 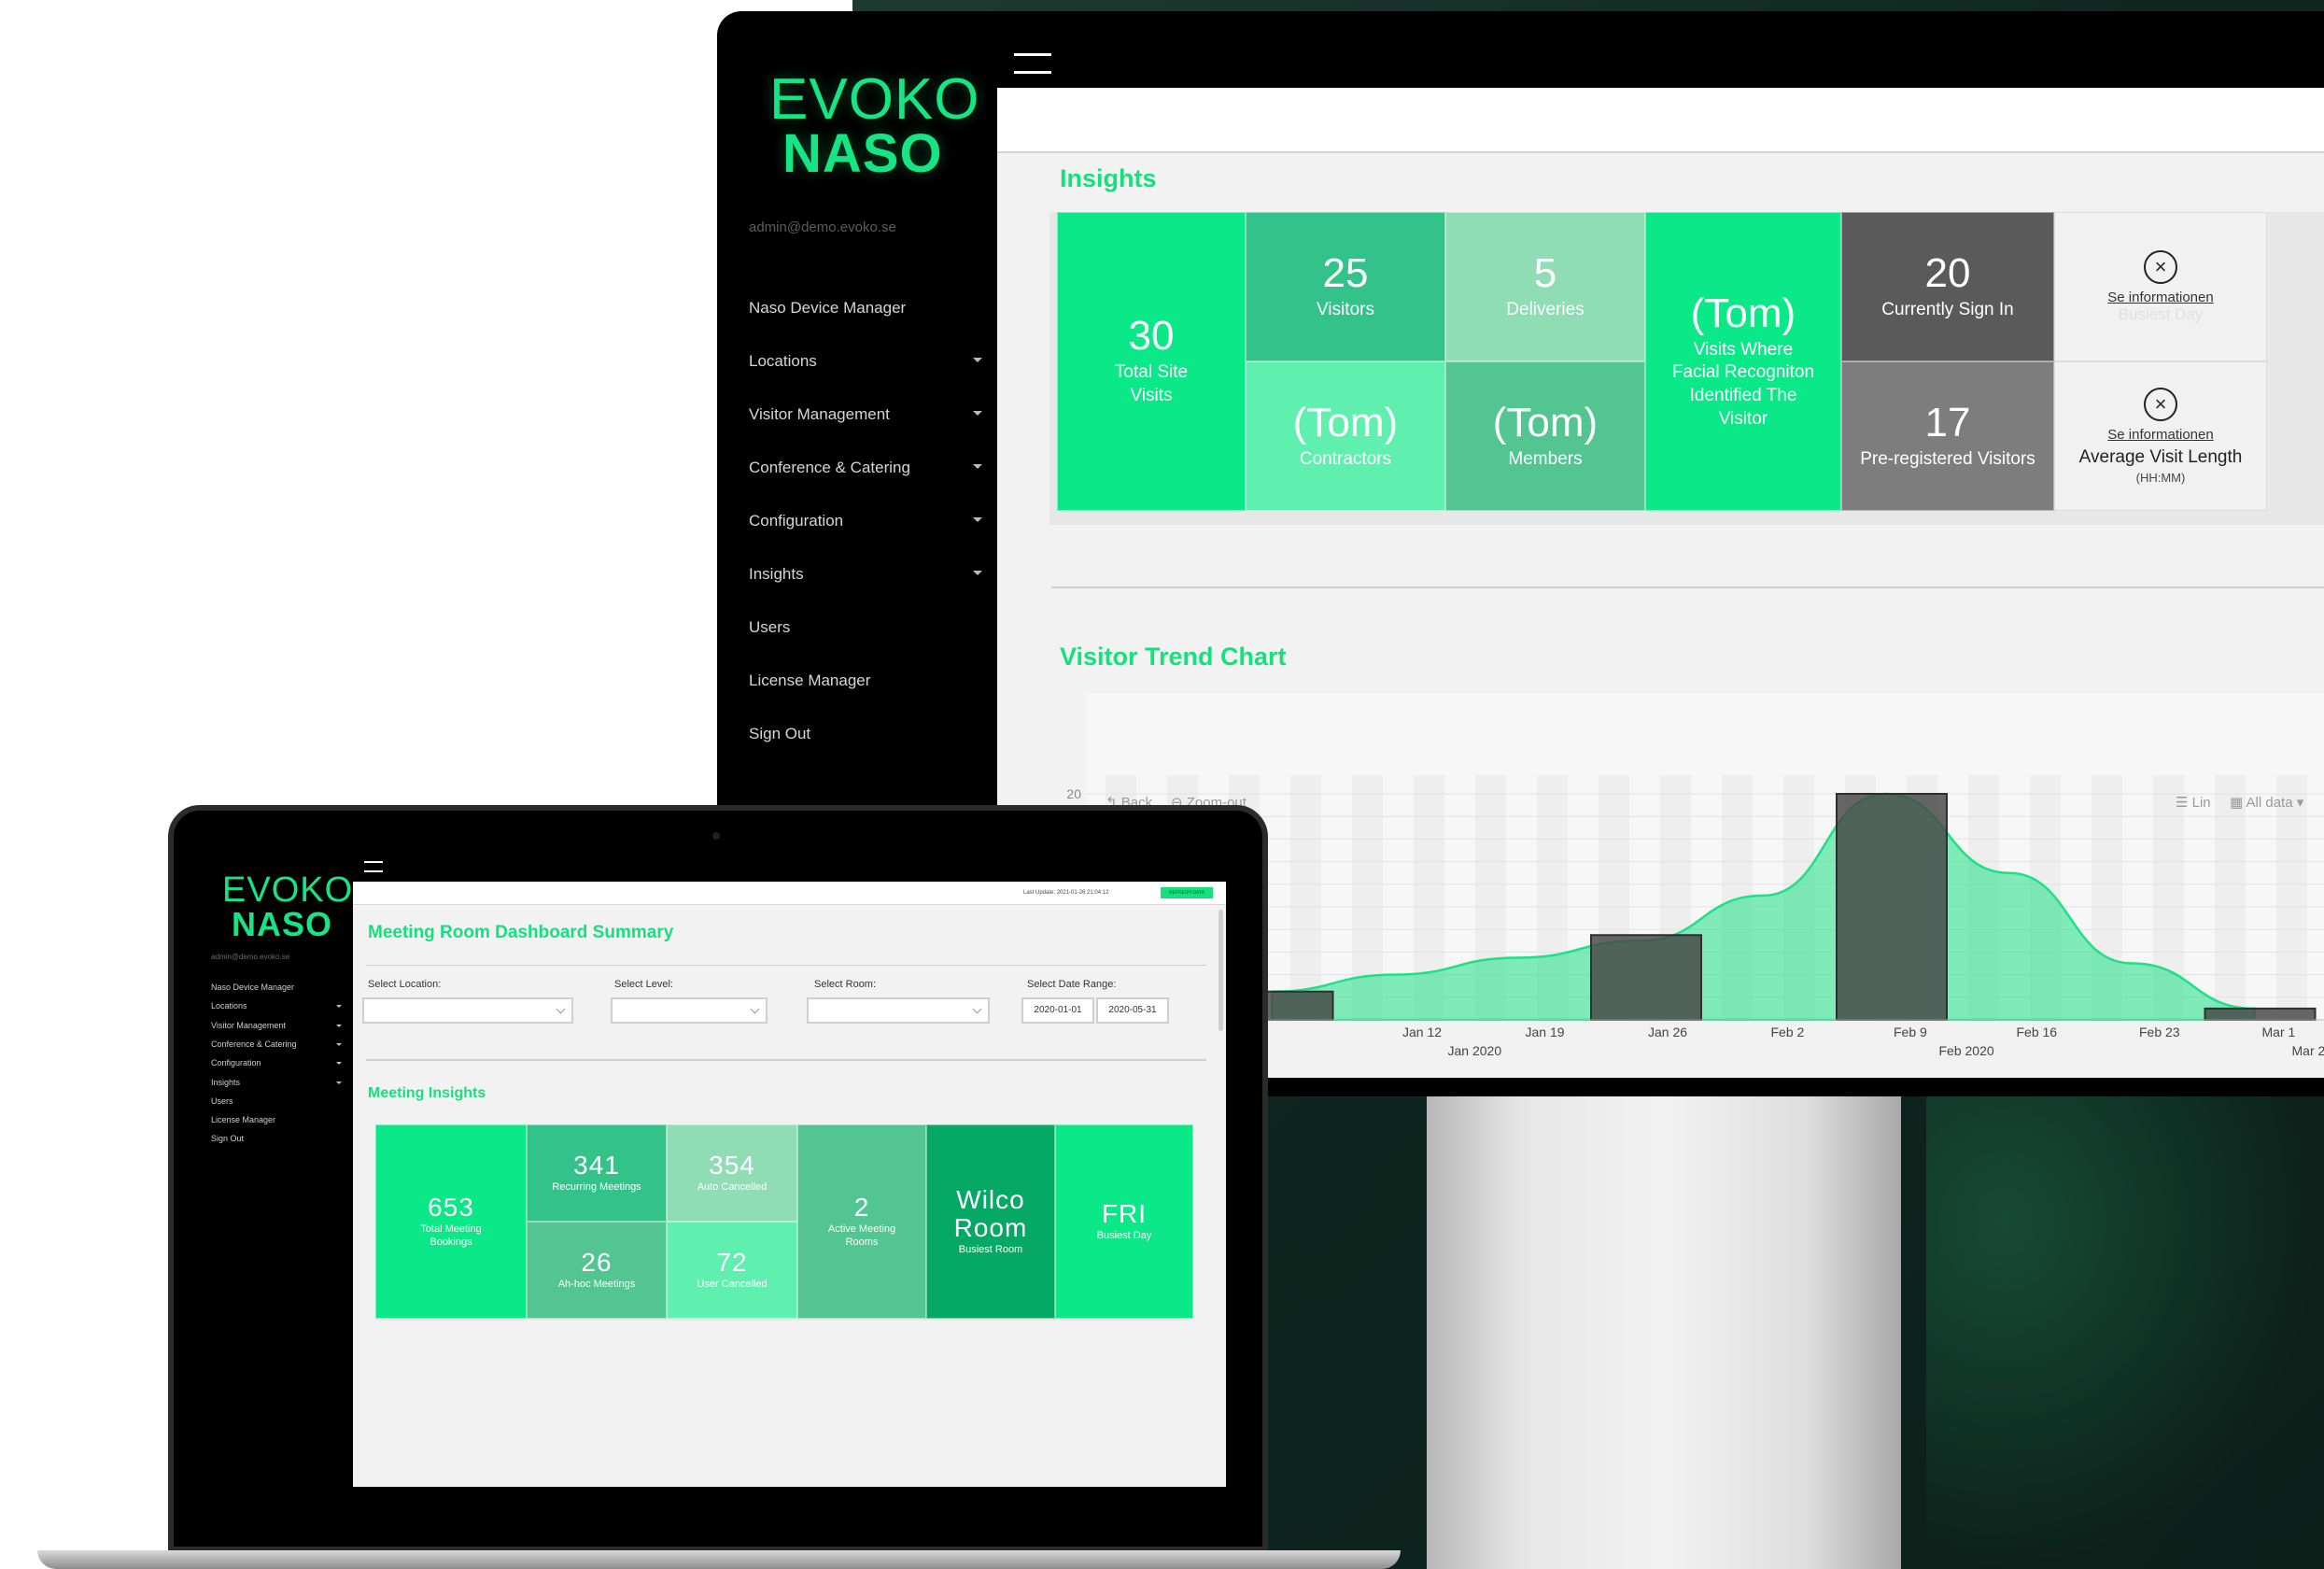 I want to click on level-select, so click(x=689, y=1010).